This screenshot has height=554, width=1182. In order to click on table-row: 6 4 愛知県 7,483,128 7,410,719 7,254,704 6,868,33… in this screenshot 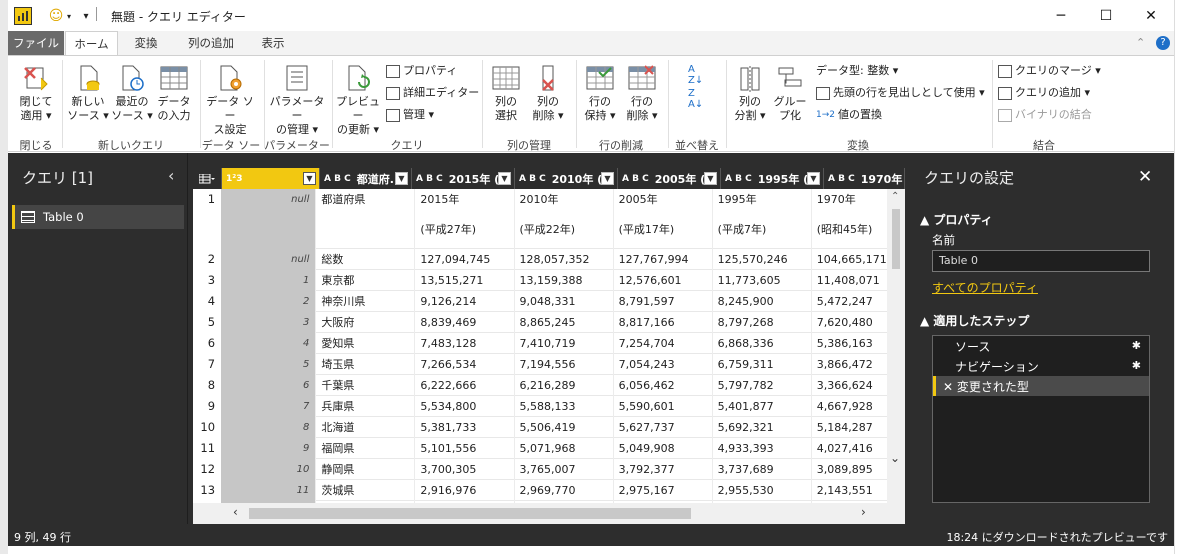, I will do `click(549, 343)`.